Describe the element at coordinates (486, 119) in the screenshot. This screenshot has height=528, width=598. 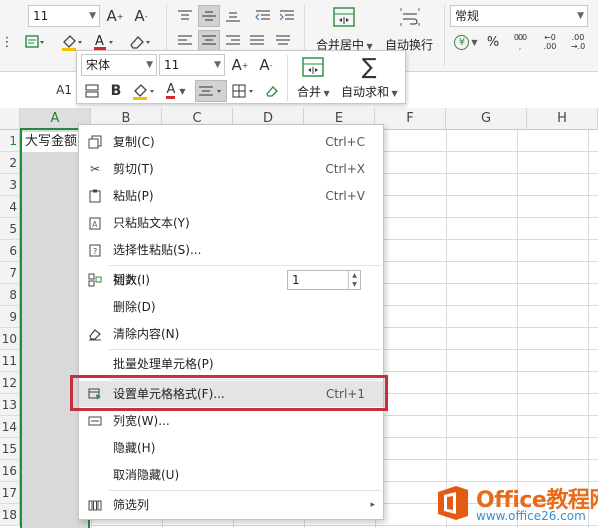
I see `column-header-g: G` at that location.